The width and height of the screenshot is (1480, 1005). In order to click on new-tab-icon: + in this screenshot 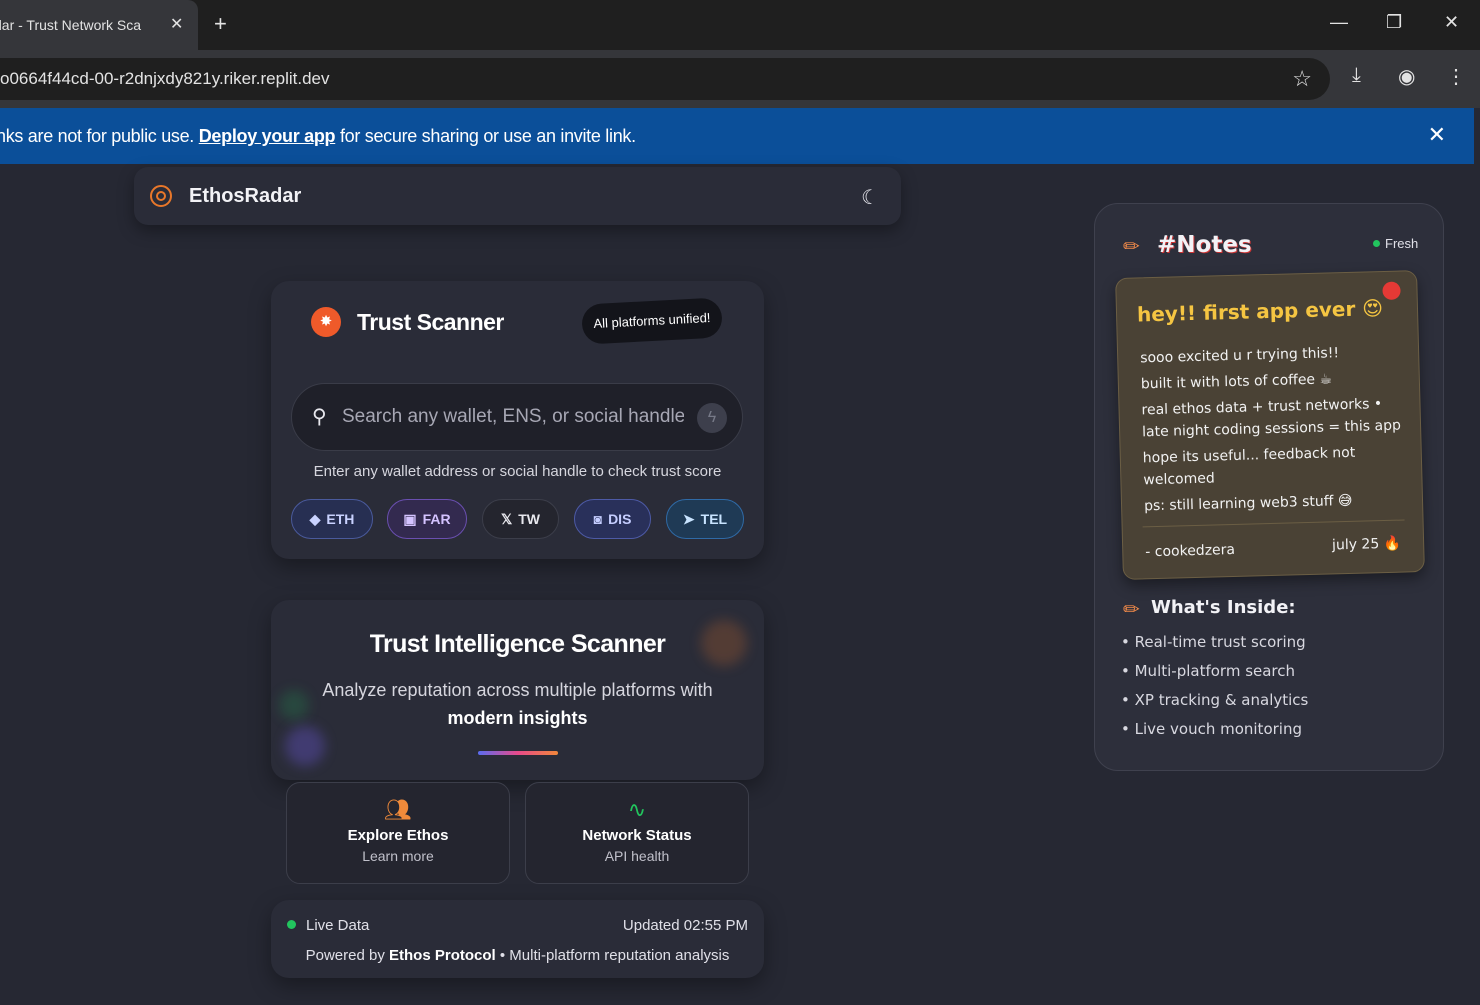, I will do `click(220, 24)`.